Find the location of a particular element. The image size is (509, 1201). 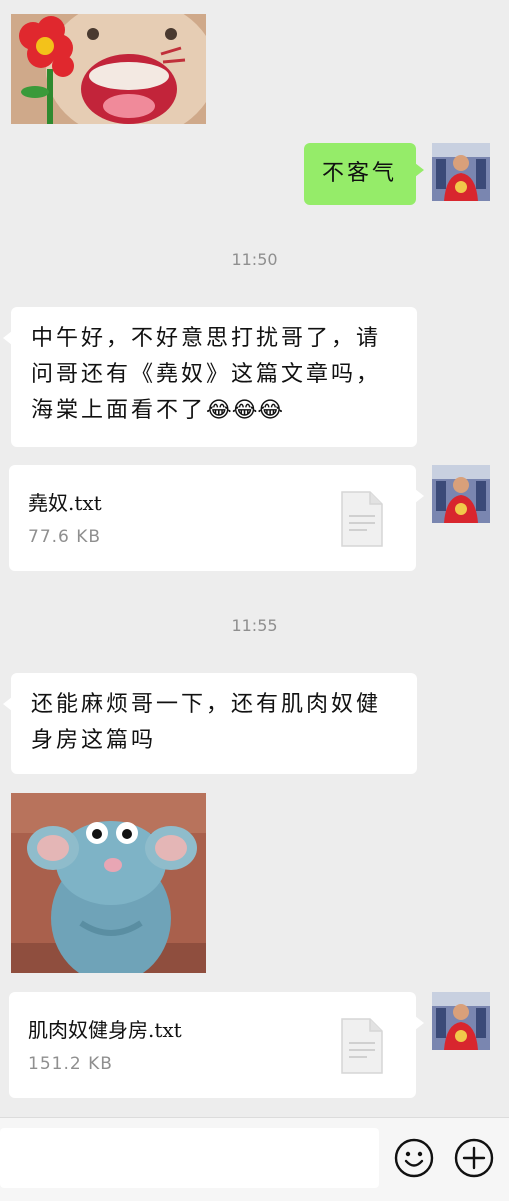

message-line: 问哥还有《堯奴》这篇文章吗， is located at coordinates (206, 374).